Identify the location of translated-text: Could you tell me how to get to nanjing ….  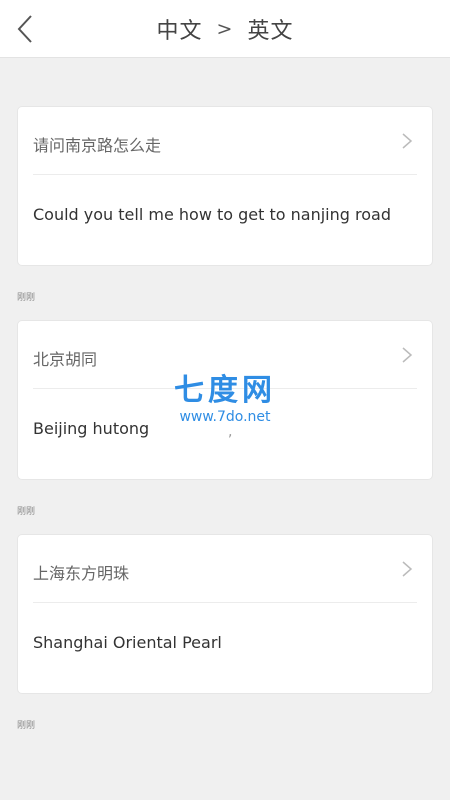
(212, 214).